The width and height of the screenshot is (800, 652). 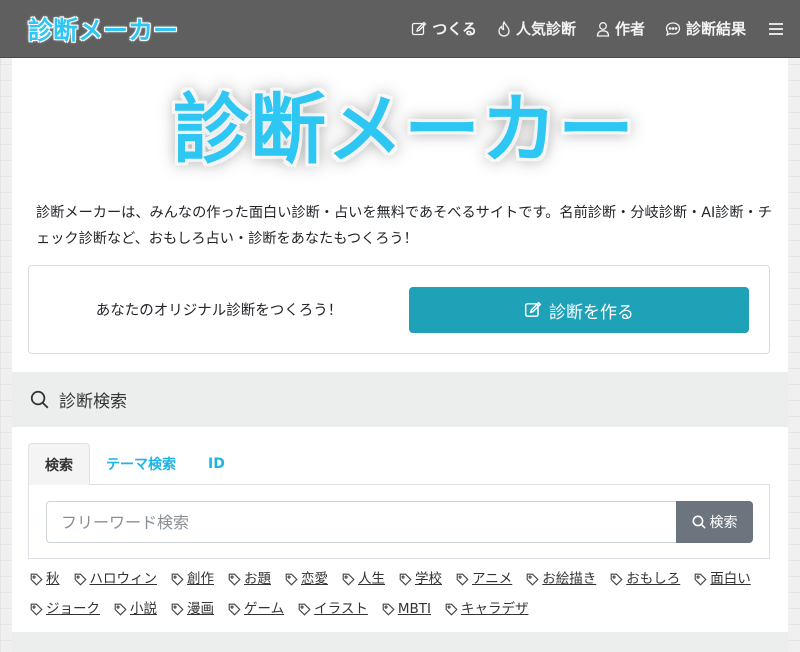 I want to click on tag-link: ハロウィン, so click(x=116, y=579).